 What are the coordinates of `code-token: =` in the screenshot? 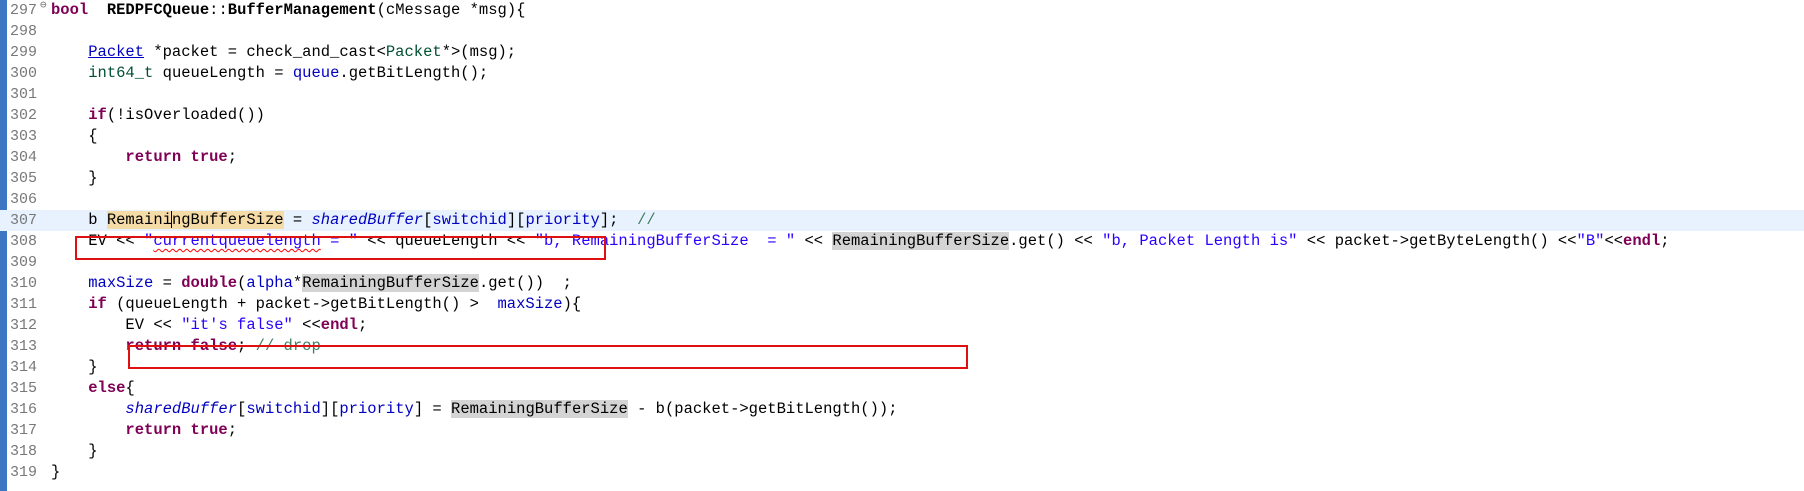 It's located at (297, 220).